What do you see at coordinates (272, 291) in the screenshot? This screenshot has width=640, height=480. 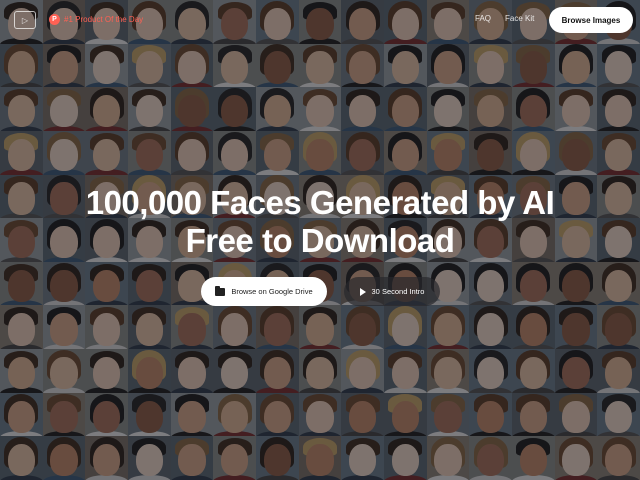 I see `browse-google-drive-label: Browse on Google Drive` at bounding box center [272, 291].